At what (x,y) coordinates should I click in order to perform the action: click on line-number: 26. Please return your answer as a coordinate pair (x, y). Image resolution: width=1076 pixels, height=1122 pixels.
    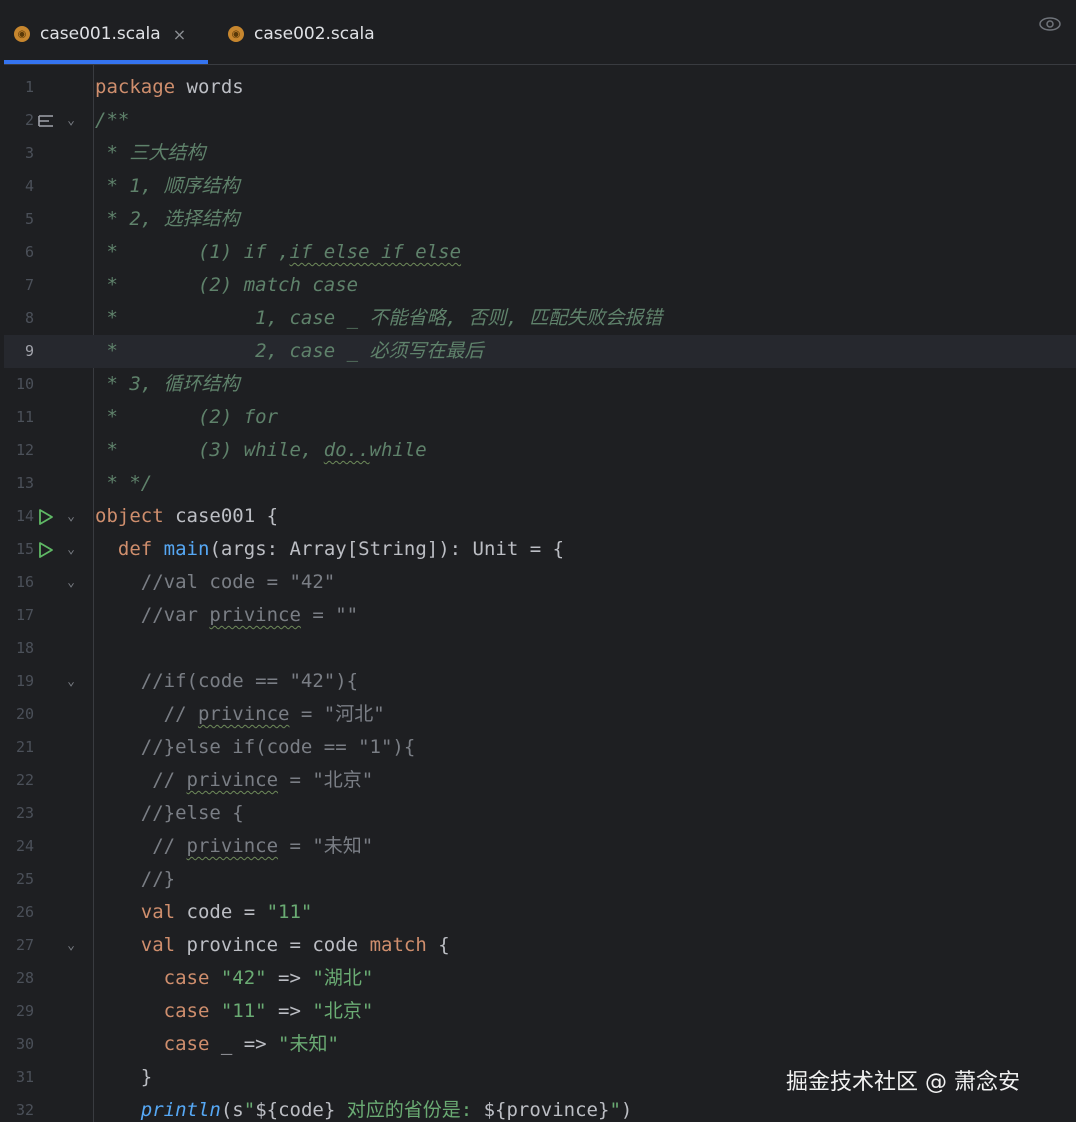
    Looking at the image, I should click on (24, 912).